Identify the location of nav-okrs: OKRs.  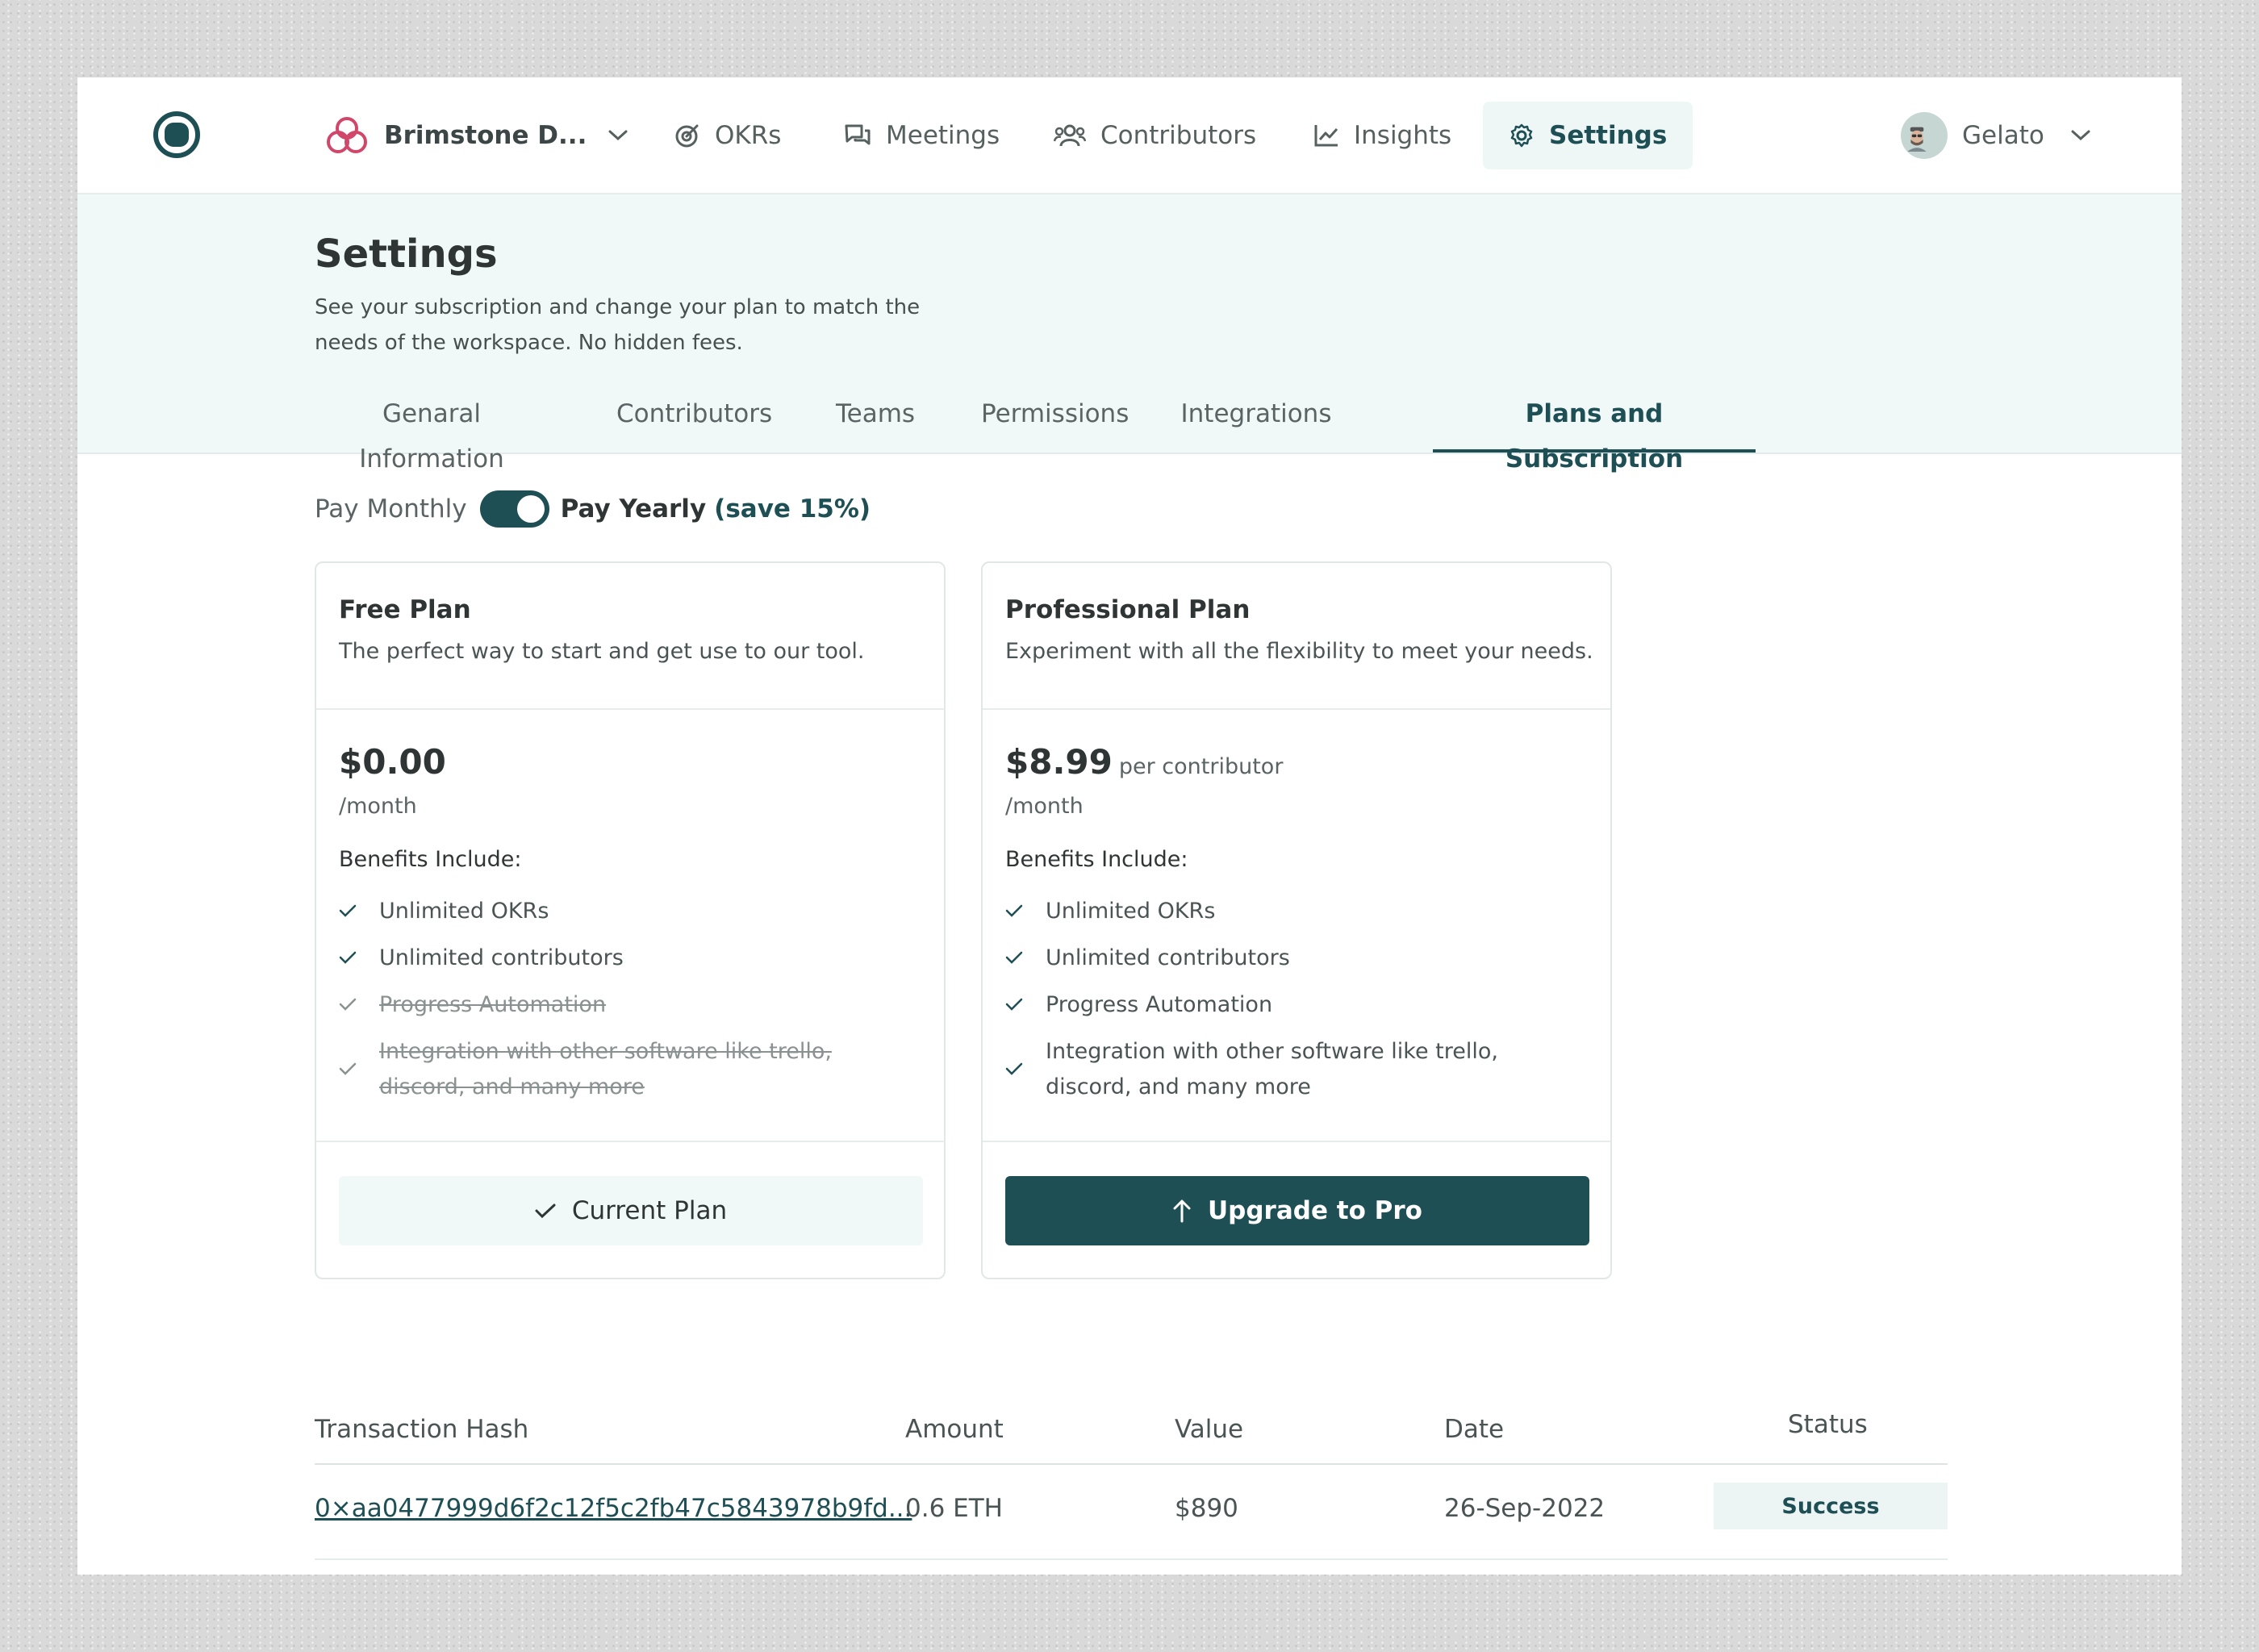
(728, 135).